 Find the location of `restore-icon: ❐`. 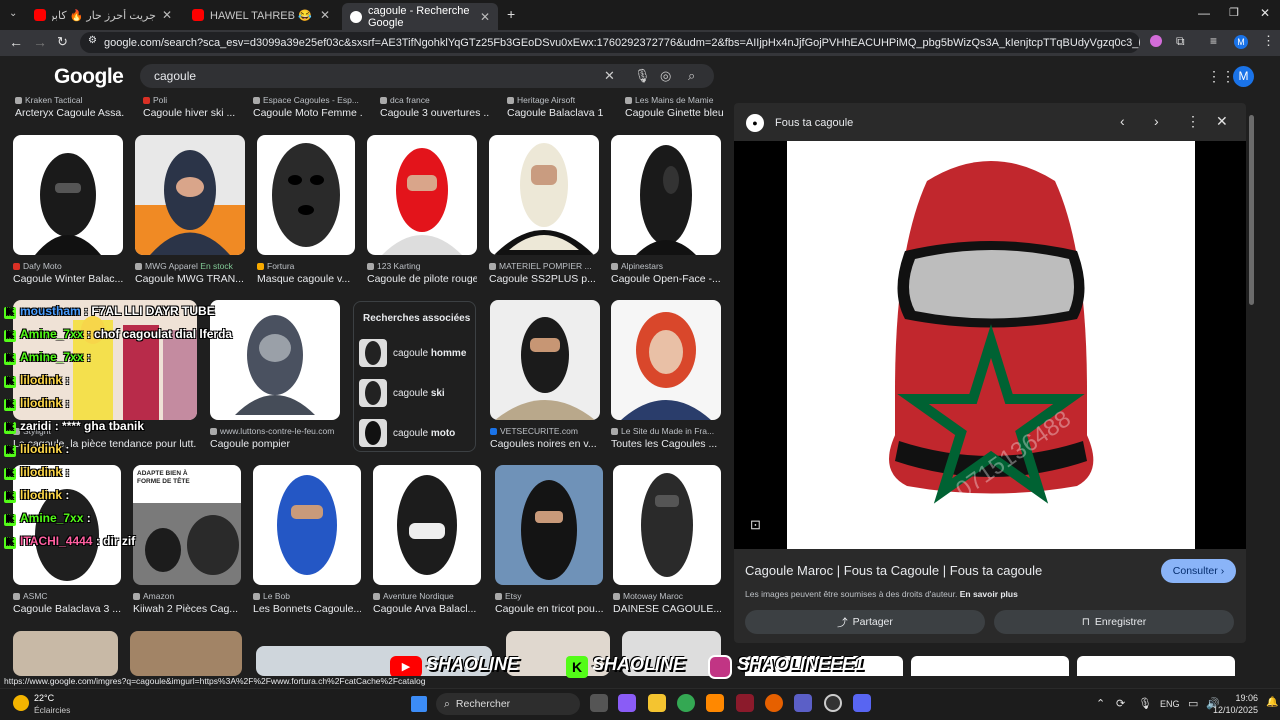

restore-icon: ❐ is located at coordinates (1234, 12).